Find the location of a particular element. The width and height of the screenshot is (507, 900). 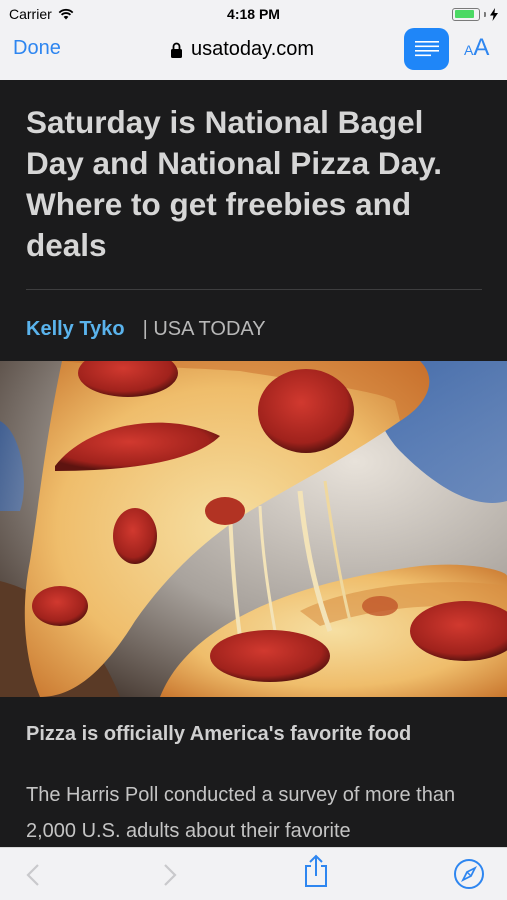

carrier-label: Carrier is located at coordinates (30, 14).